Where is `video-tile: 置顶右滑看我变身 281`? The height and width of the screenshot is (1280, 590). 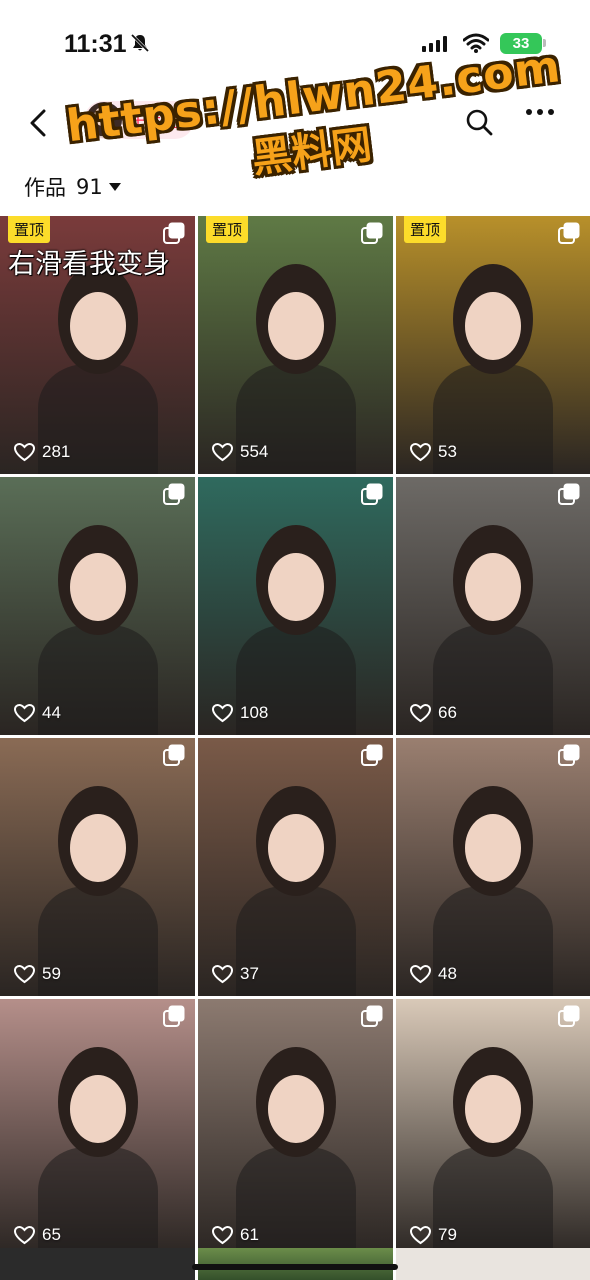
video-tile: 置顶右滑看我变身 281 is located at coordinates (97, 345).